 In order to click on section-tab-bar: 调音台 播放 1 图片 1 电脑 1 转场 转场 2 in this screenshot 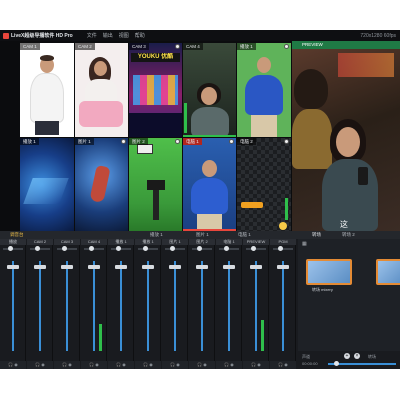, I will do `click(200, 235)`.